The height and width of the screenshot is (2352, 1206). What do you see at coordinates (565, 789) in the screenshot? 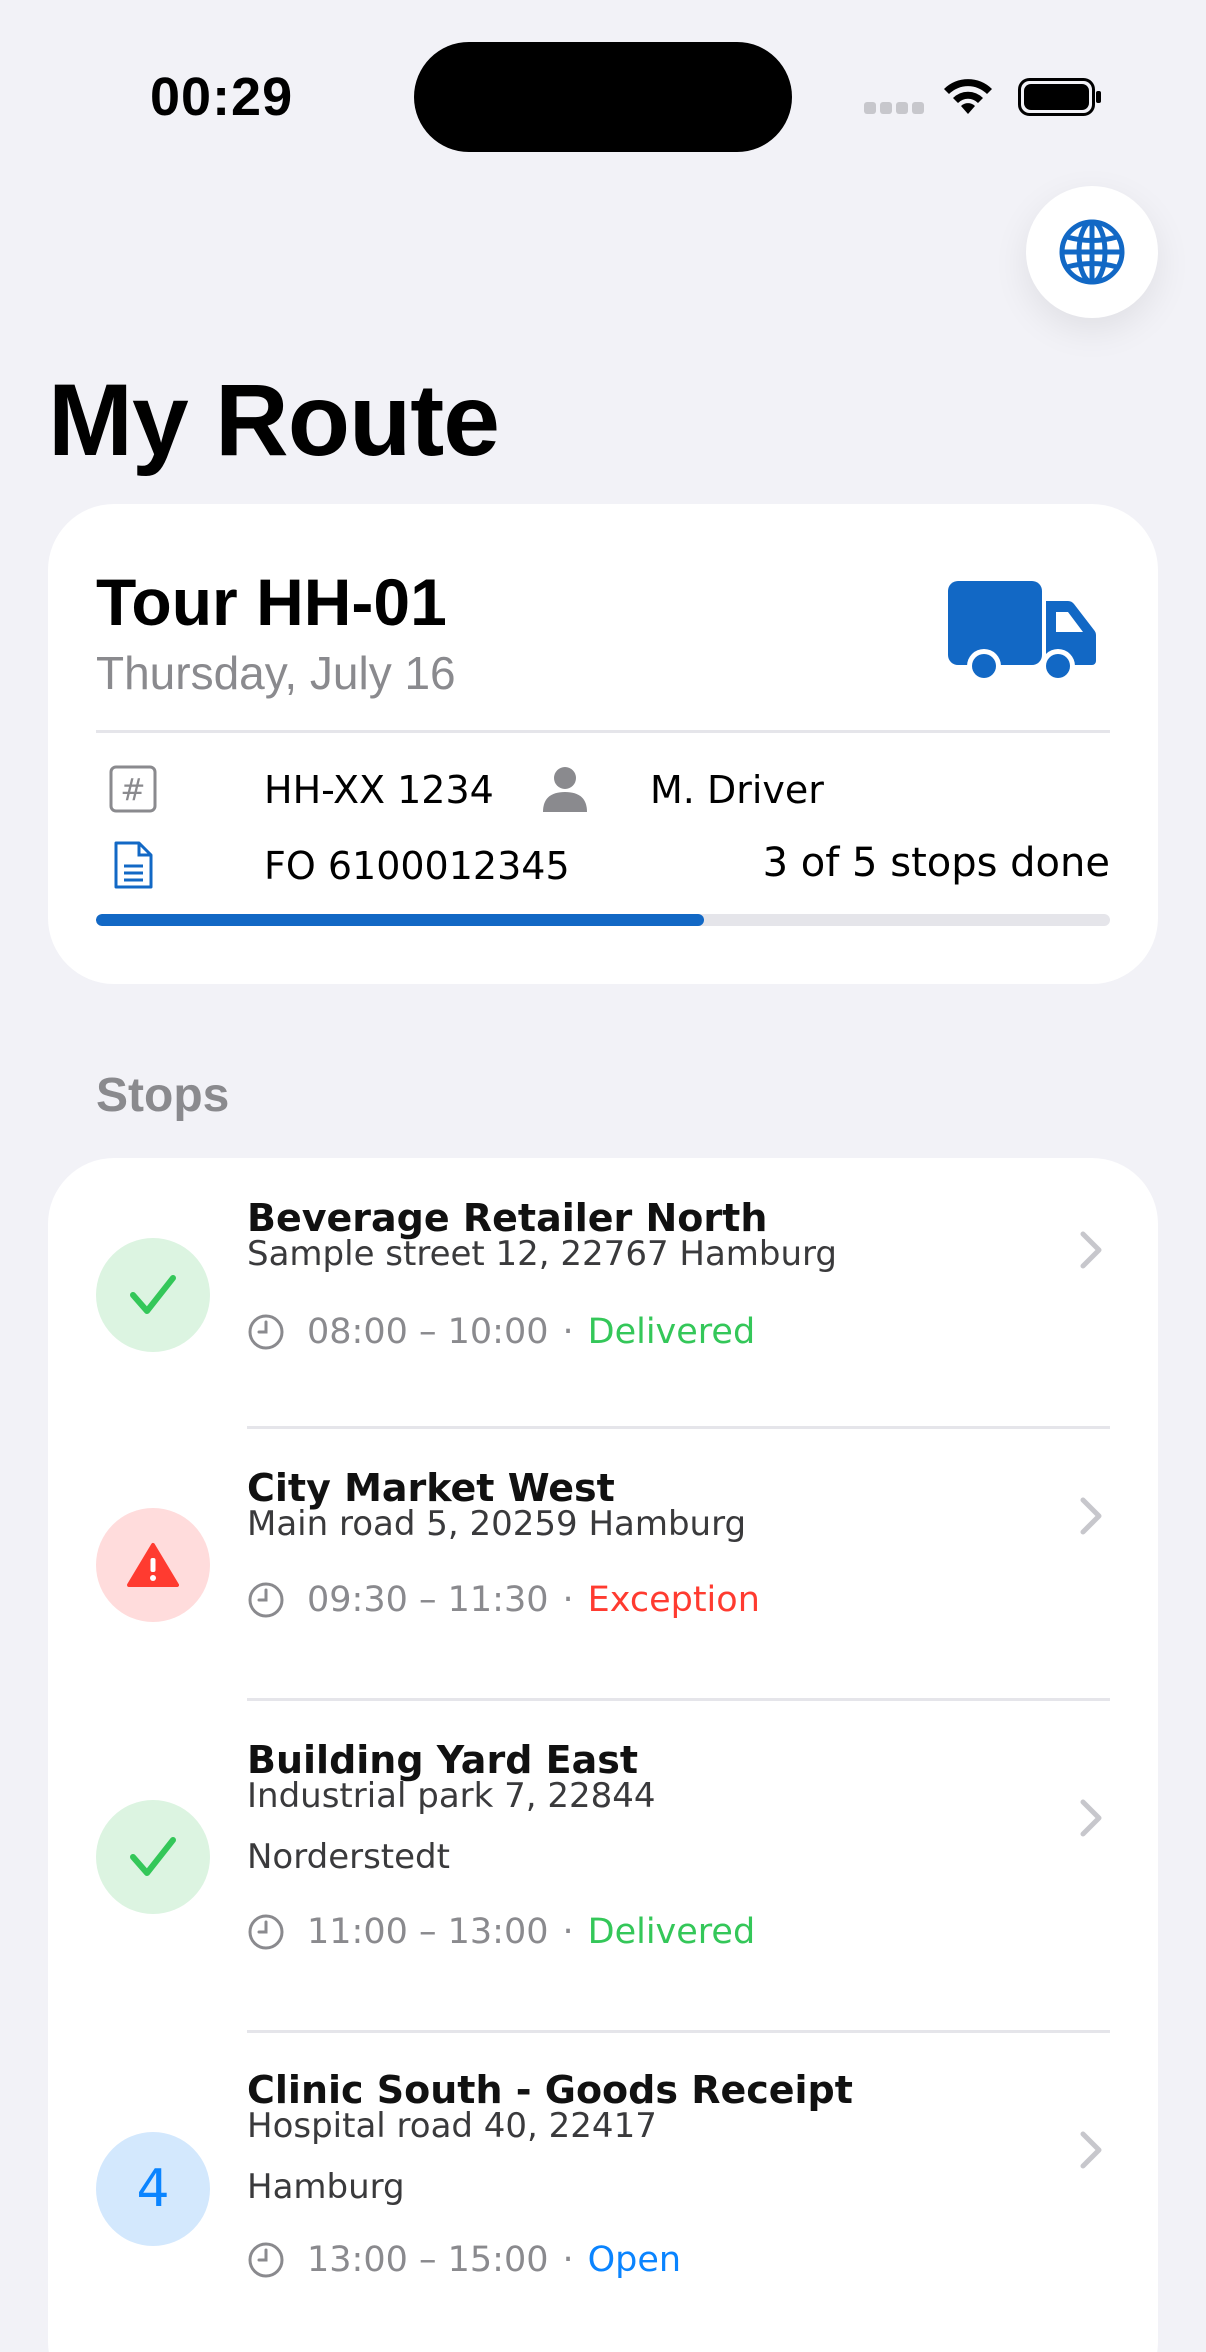
I see `person-icon` at bounding box center [565, 789].